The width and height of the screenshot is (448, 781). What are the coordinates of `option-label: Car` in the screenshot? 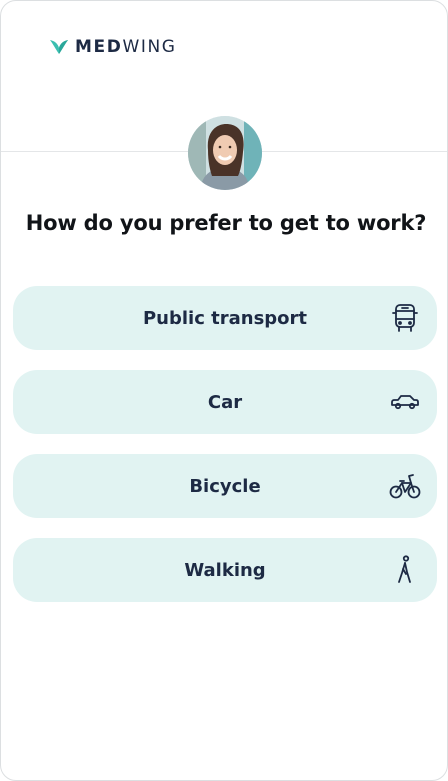 It's located at (225, 402).